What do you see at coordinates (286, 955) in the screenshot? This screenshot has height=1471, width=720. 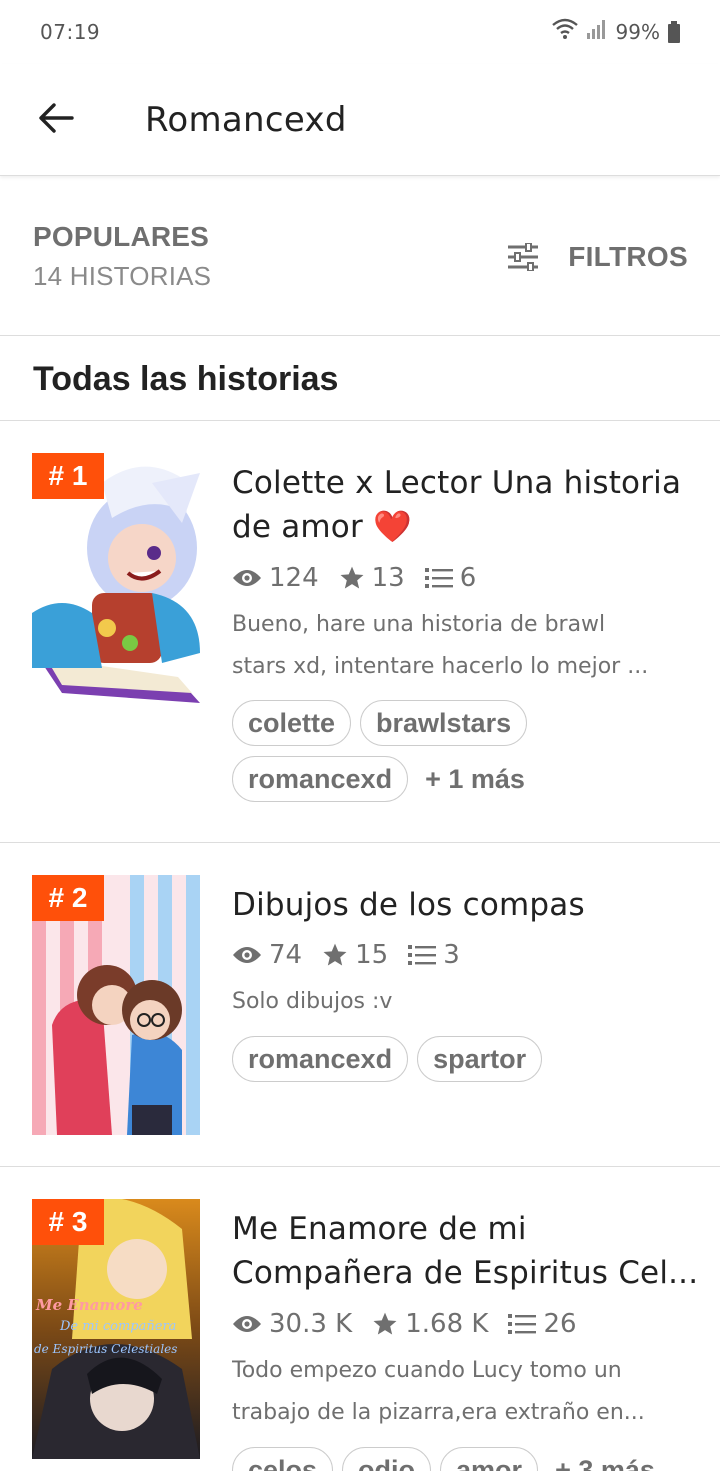 I see `reads-count: 74` at bounding box center [286, 955].